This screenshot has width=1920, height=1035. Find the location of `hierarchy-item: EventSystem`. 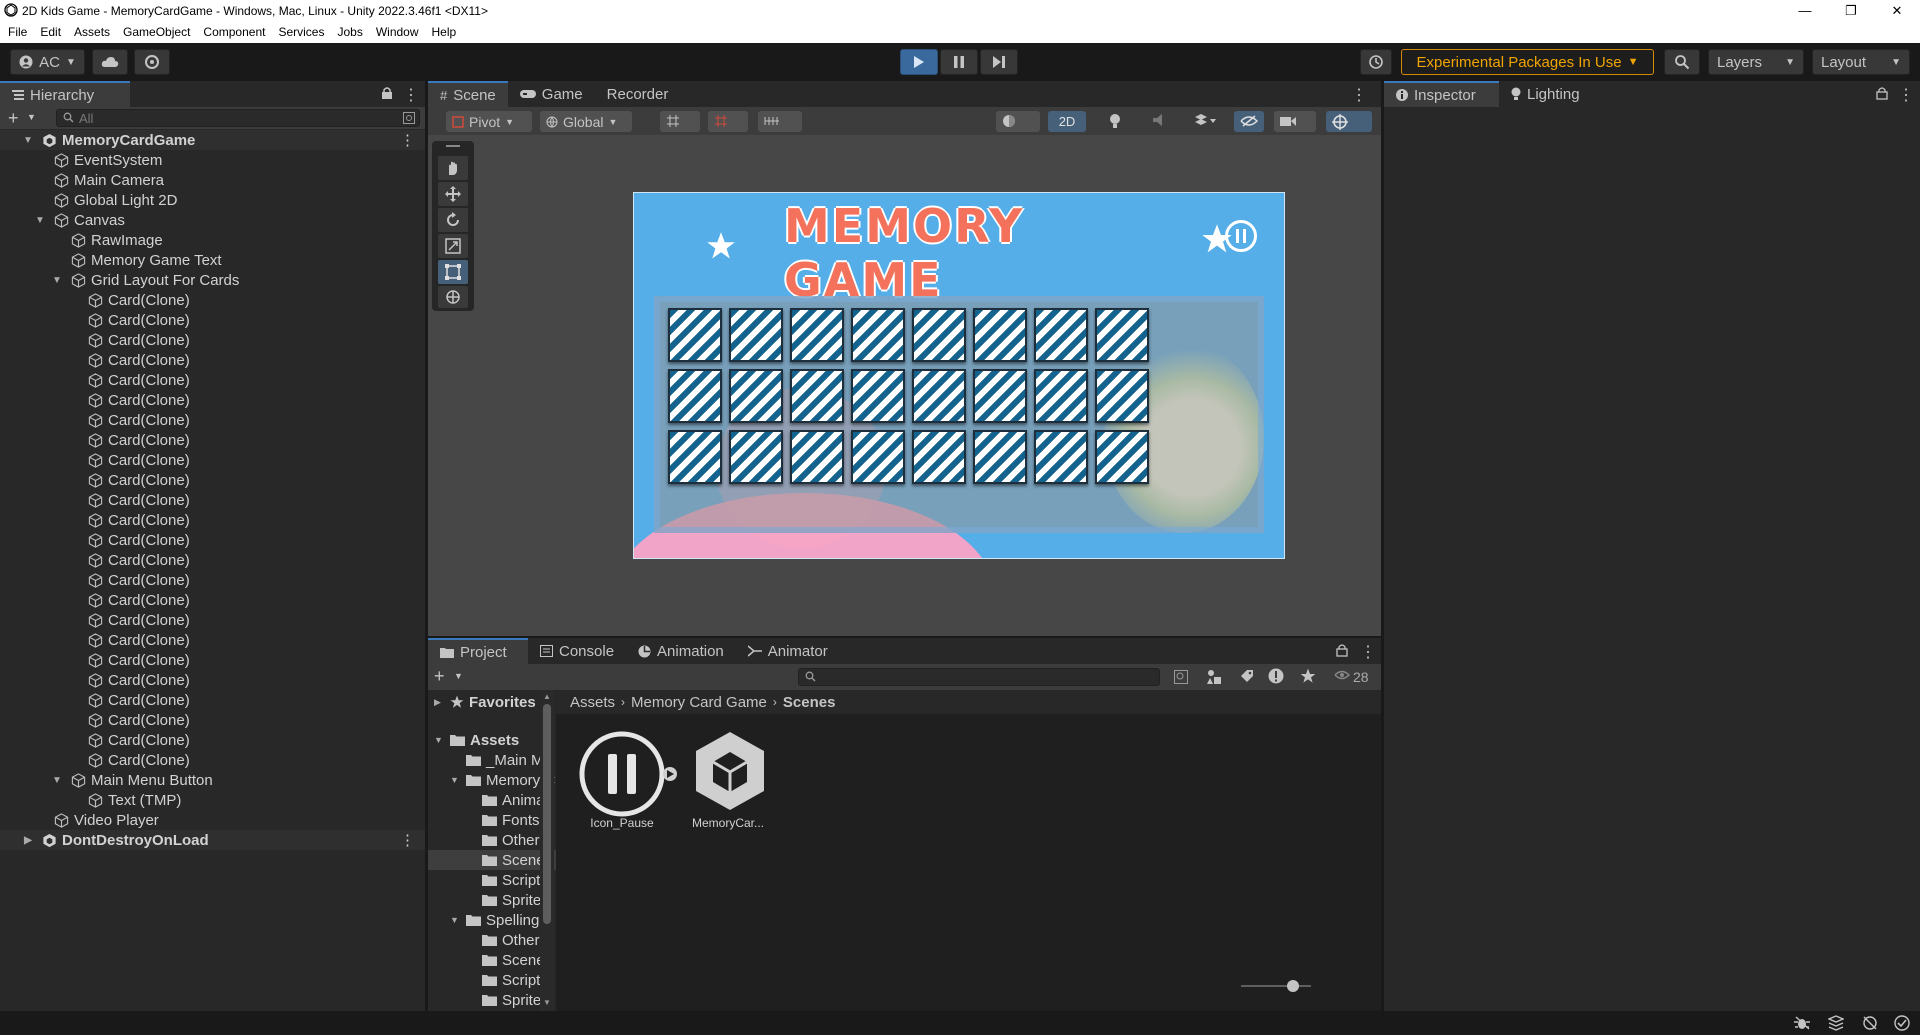

hierarchy-item: EventSystem is located at coordinates (212, 160).